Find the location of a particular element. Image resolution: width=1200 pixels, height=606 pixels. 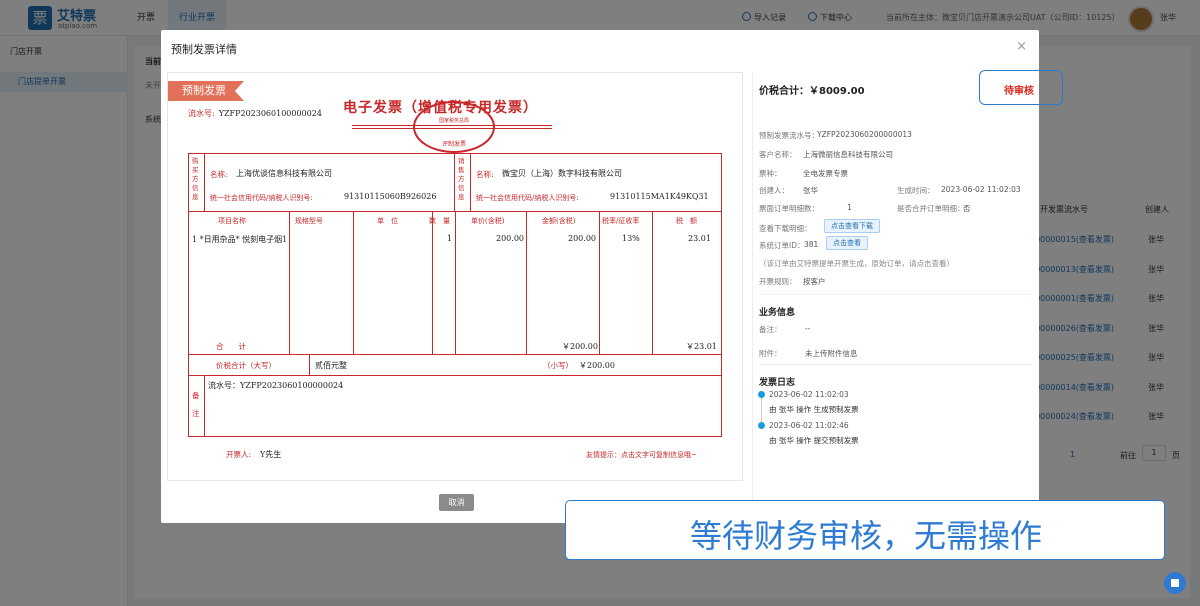

copy-tip: 友情提示：点击文字可复制信息哦~ is located at coordinates (641, 455).